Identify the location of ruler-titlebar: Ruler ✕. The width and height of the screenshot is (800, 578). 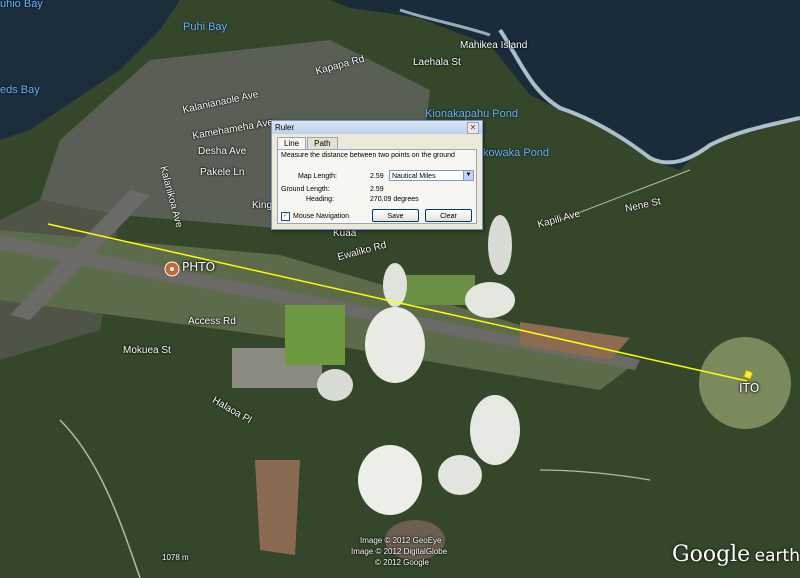
(377, 127).